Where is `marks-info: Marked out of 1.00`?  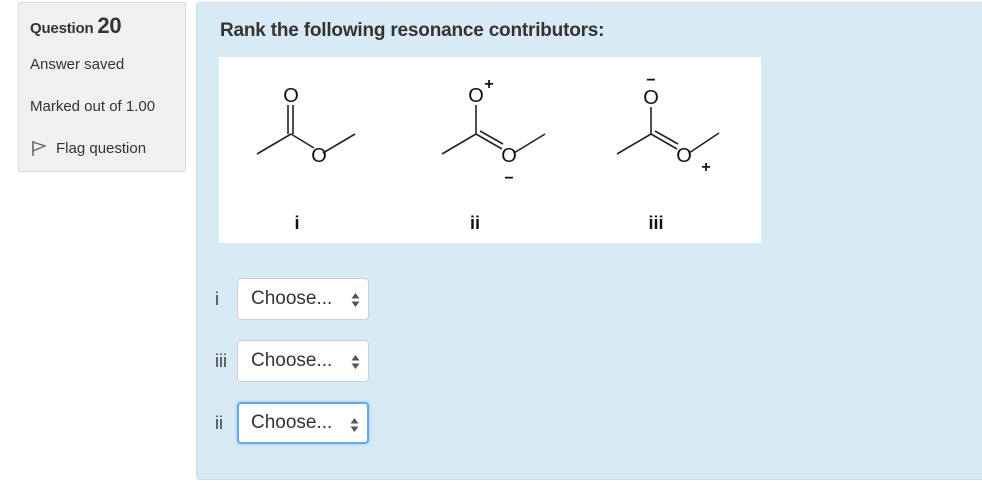
marks-info: Marked out of 1.00 is located at coordinates (93, 106).